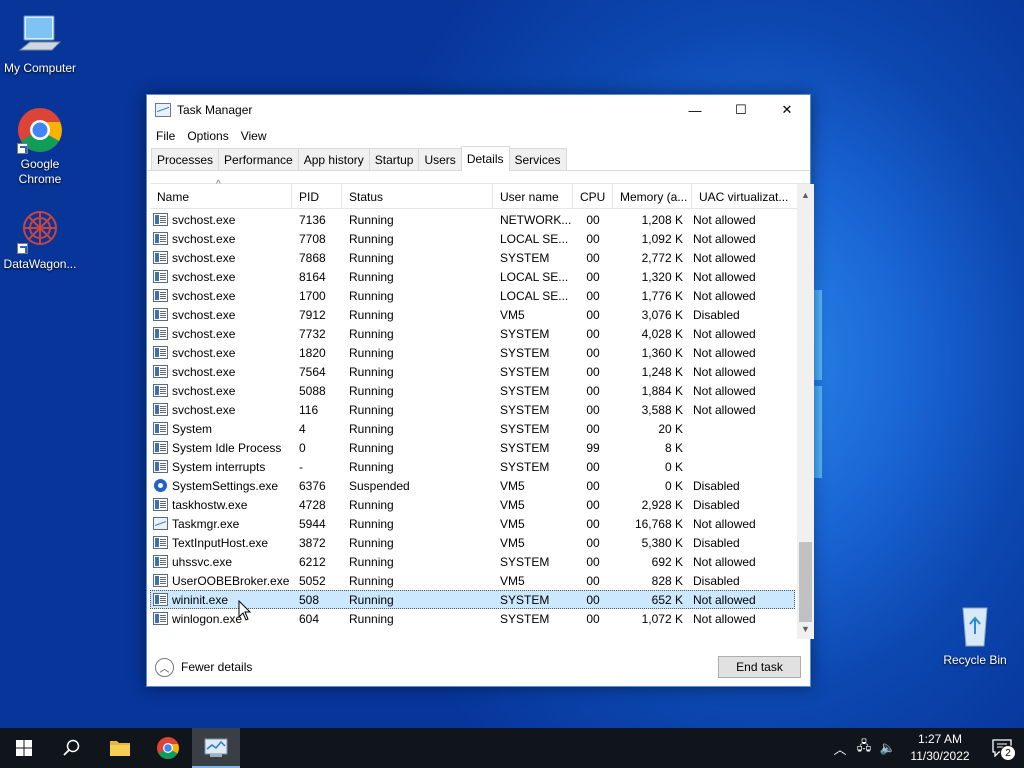  I want to click on tab-performance: Performance, so click(258, 159).